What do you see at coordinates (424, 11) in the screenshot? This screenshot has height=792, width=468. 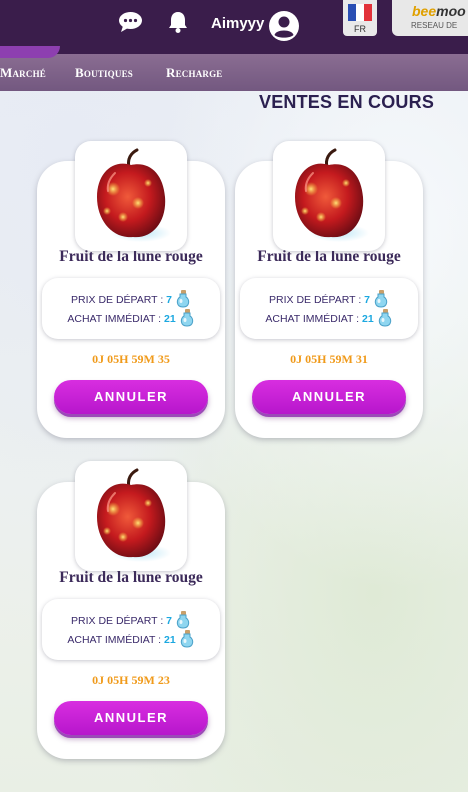 I see `brand-logo-part-1: bee` at bounding box center [424, 11].